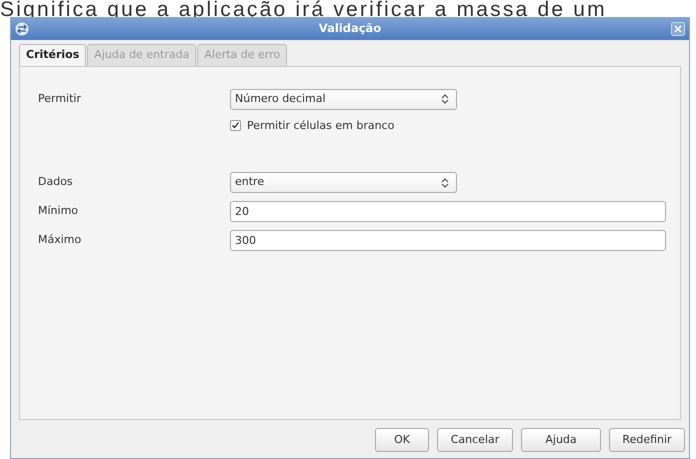 The height and width of the screenshot is (459, 696). Describe the element at coordinates (350, 29) in the screenshot. I see `window-title: Validação` at that location.